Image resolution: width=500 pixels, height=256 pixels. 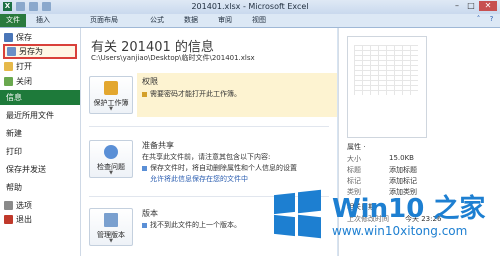 I want to click on ribbon-right-controls: ˄ ?, so click(x=485, y=19).